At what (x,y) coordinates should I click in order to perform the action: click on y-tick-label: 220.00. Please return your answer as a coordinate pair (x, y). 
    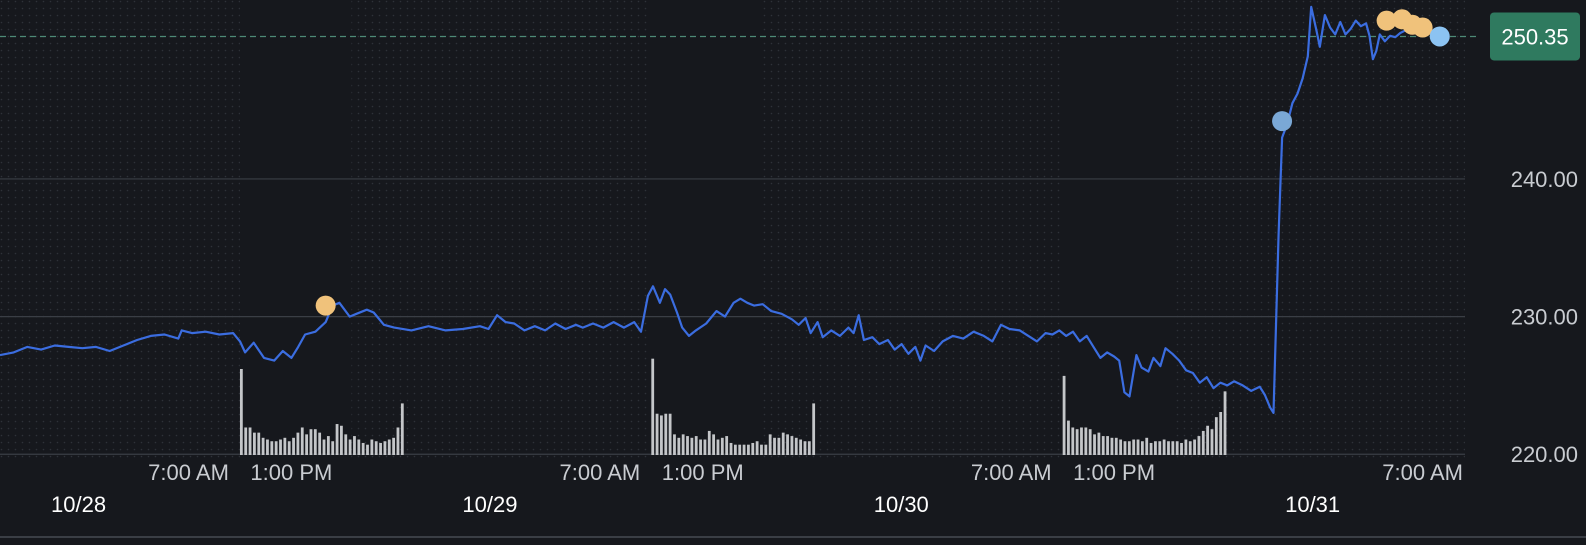
    Looking at the image, I should click on (1544, 454).